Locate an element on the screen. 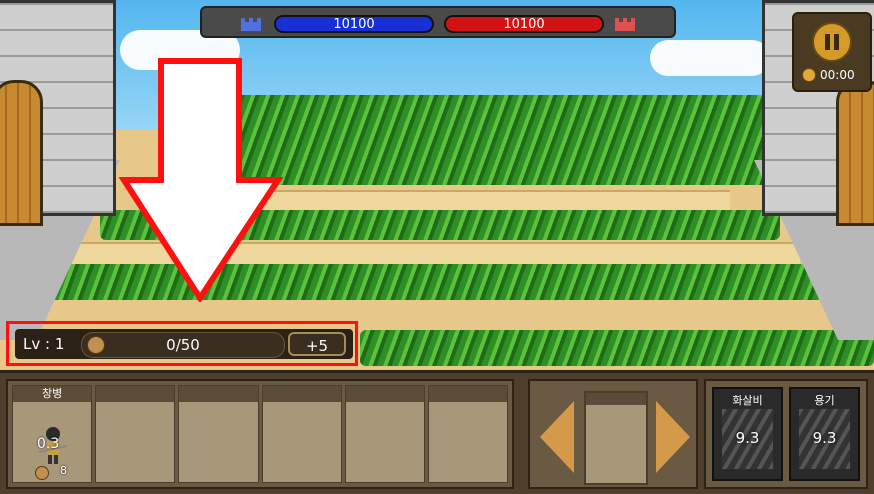  page-prev-icon is located at coordinates (557, 437).